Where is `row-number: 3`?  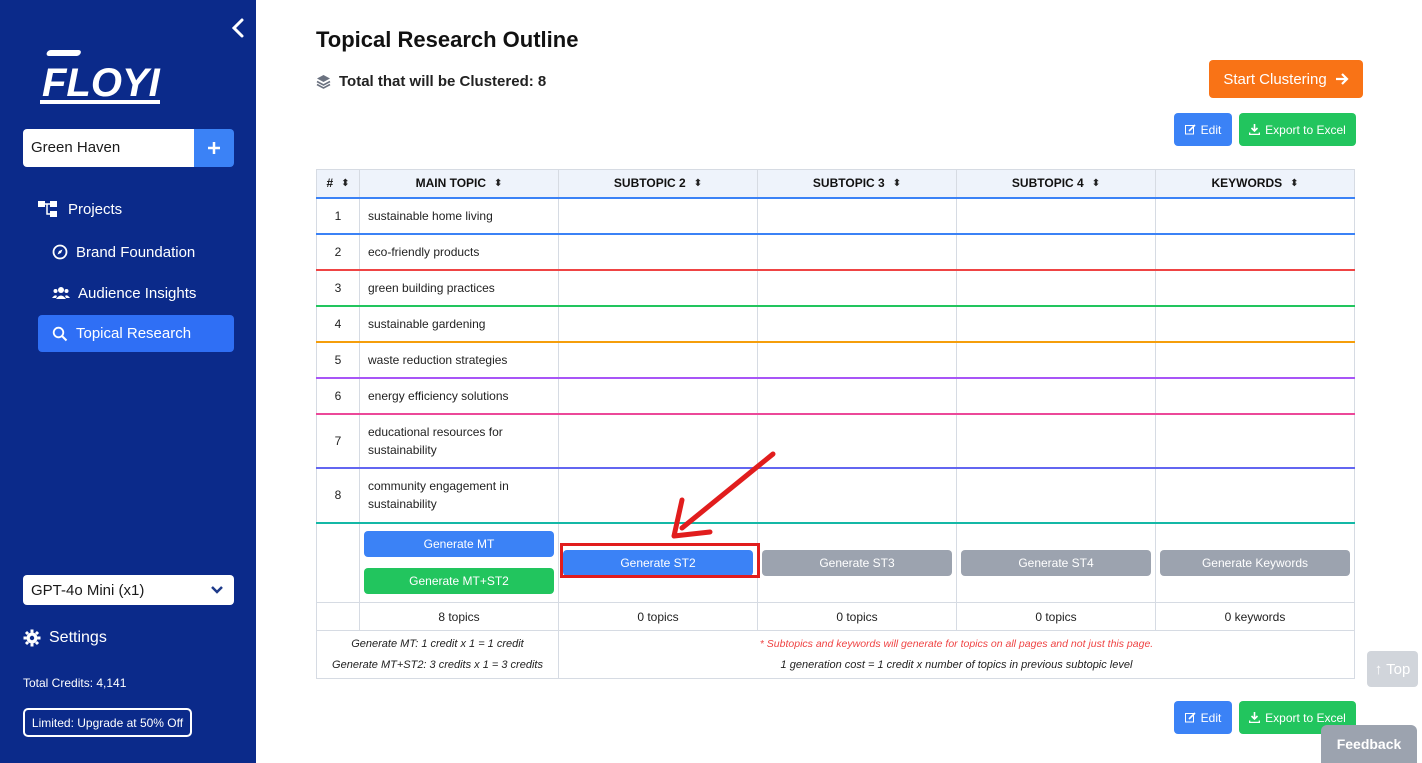
row-number: 3 is located at coordinates (338, 288).